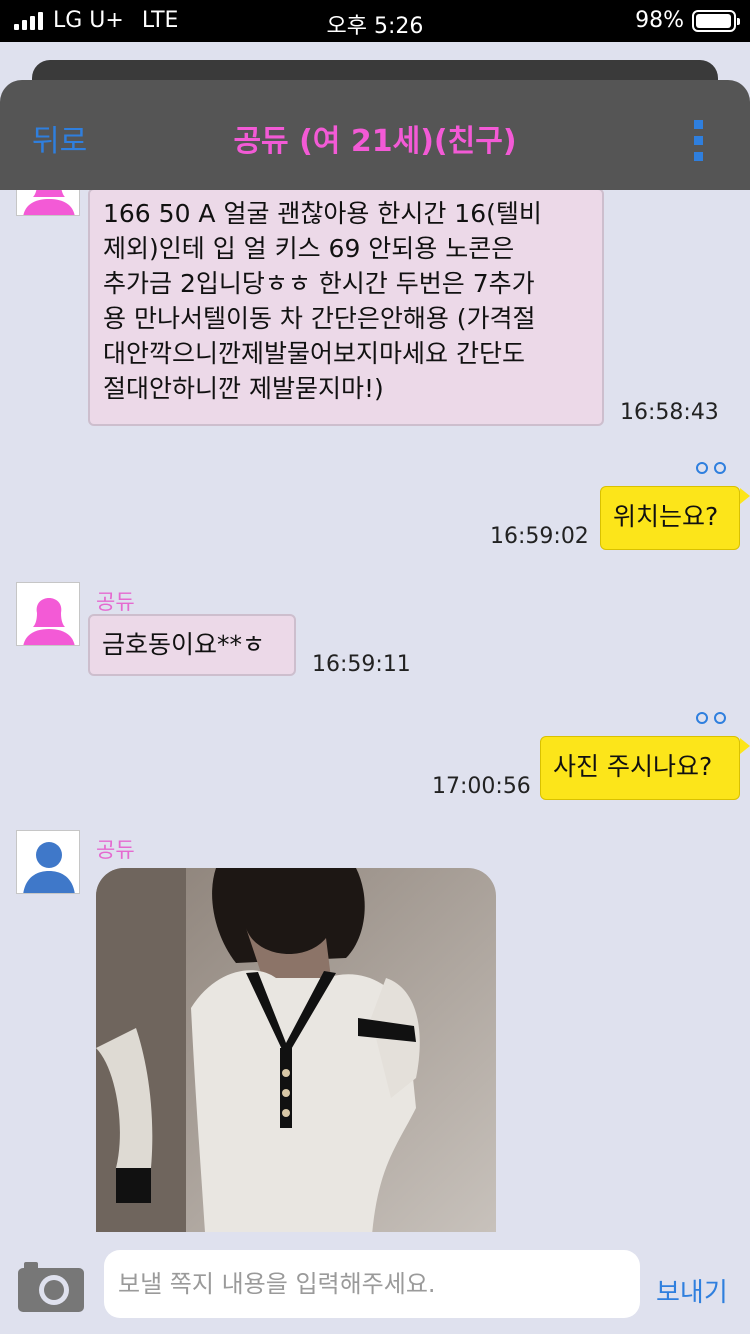 The height and width of the screenshot is (1334, 750). What do you see at coordinates (375, 21) in the screenshot?
I see `status-bar: LG U+ LTE 오후 5:26 98%` at bounding box center [375, 21].